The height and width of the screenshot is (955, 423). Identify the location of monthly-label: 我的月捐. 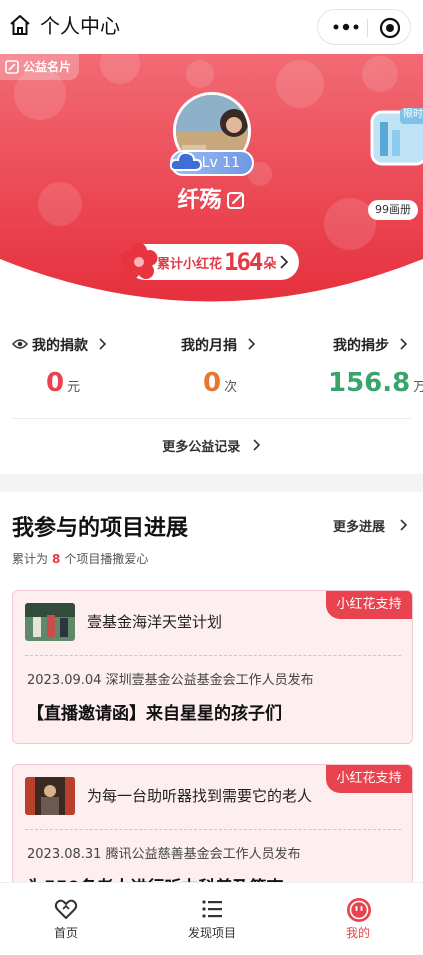
(209, 346).